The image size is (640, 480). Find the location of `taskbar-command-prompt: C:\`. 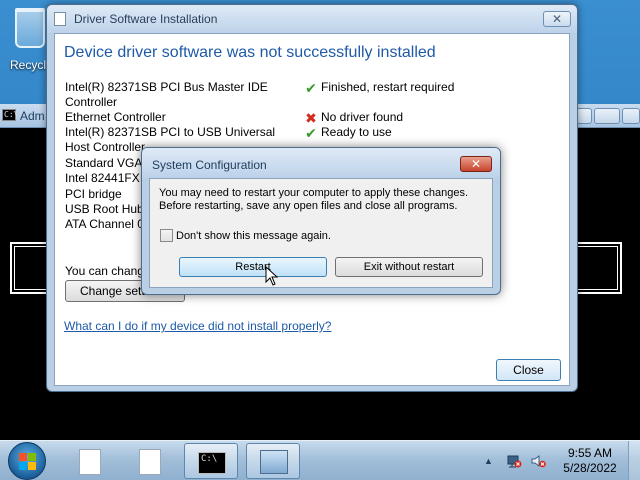

taskbar-command-prompt: C:\ is located at coordinates (211, 461).